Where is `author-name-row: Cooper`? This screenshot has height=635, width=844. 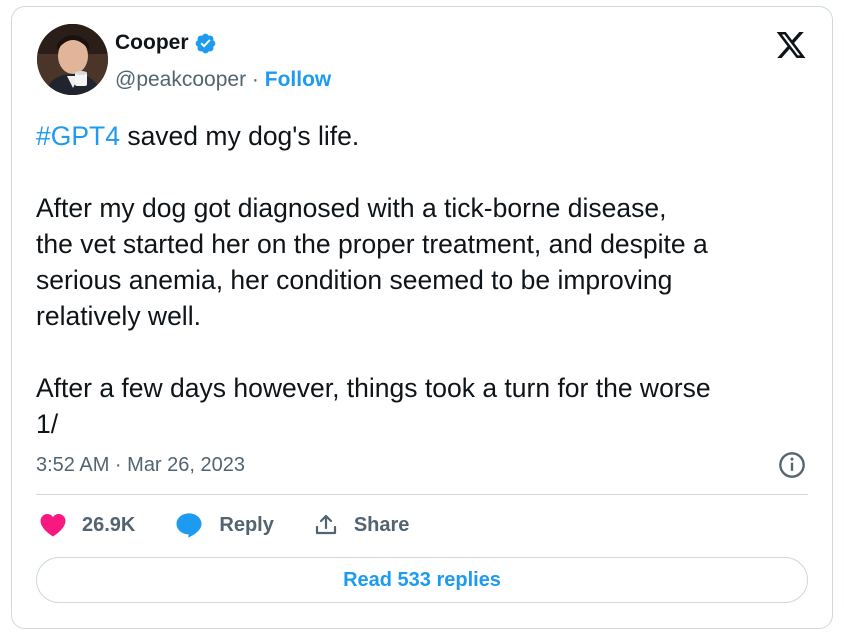 author-name-row: Cooper is located at coordinates (166, 43).